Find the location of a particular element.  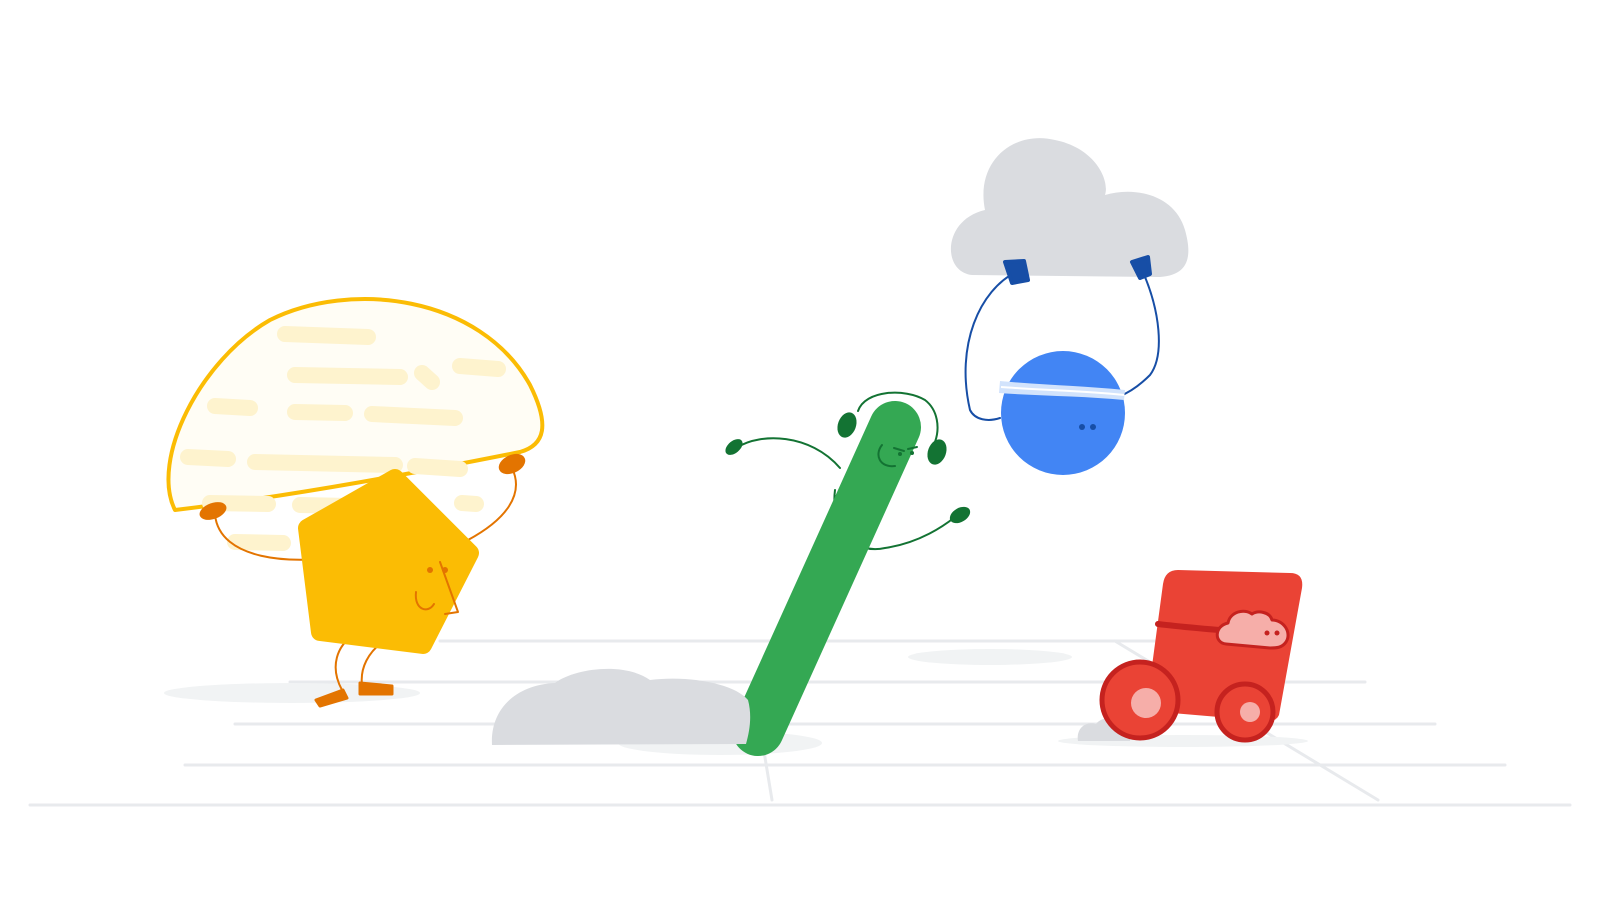

blue-eye-left is located at coordinates (1082, 427).